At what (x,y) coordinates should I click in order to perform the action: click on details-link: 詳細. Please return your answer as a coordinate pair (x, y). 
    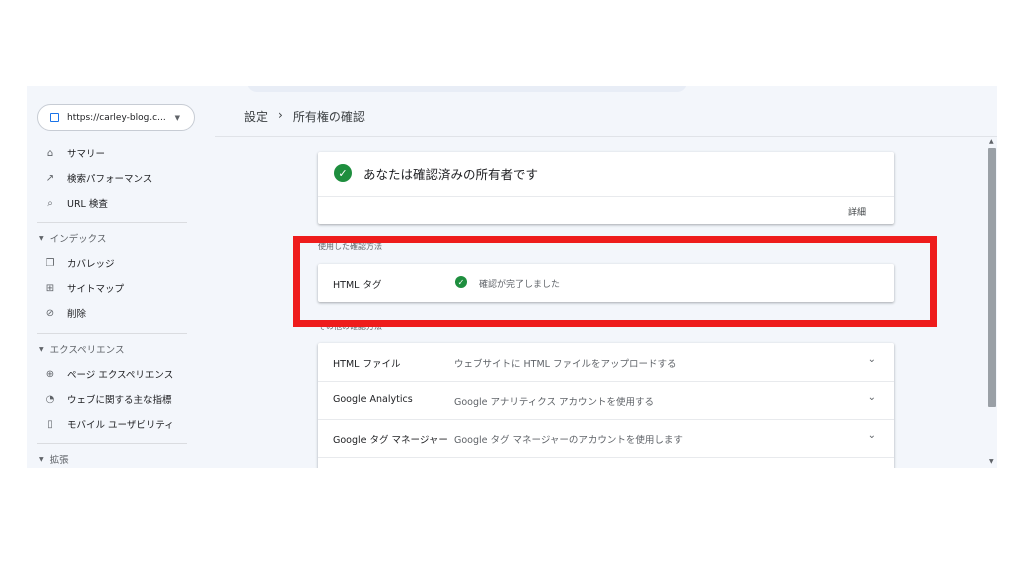
    Looking at the image, I should click on (857, 211).